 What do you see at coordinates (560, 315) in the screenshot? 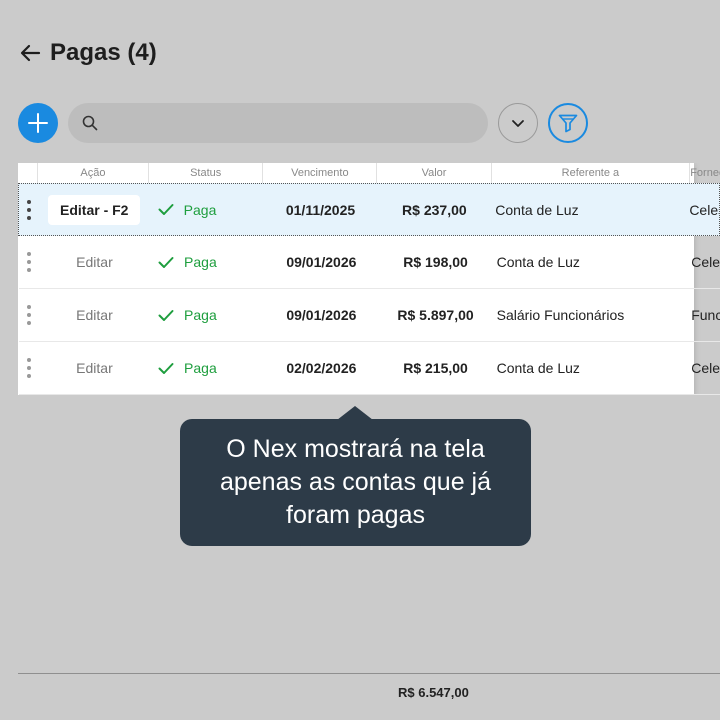
I see `reference: Salário Funcionários` at bounding box center [560, 315].